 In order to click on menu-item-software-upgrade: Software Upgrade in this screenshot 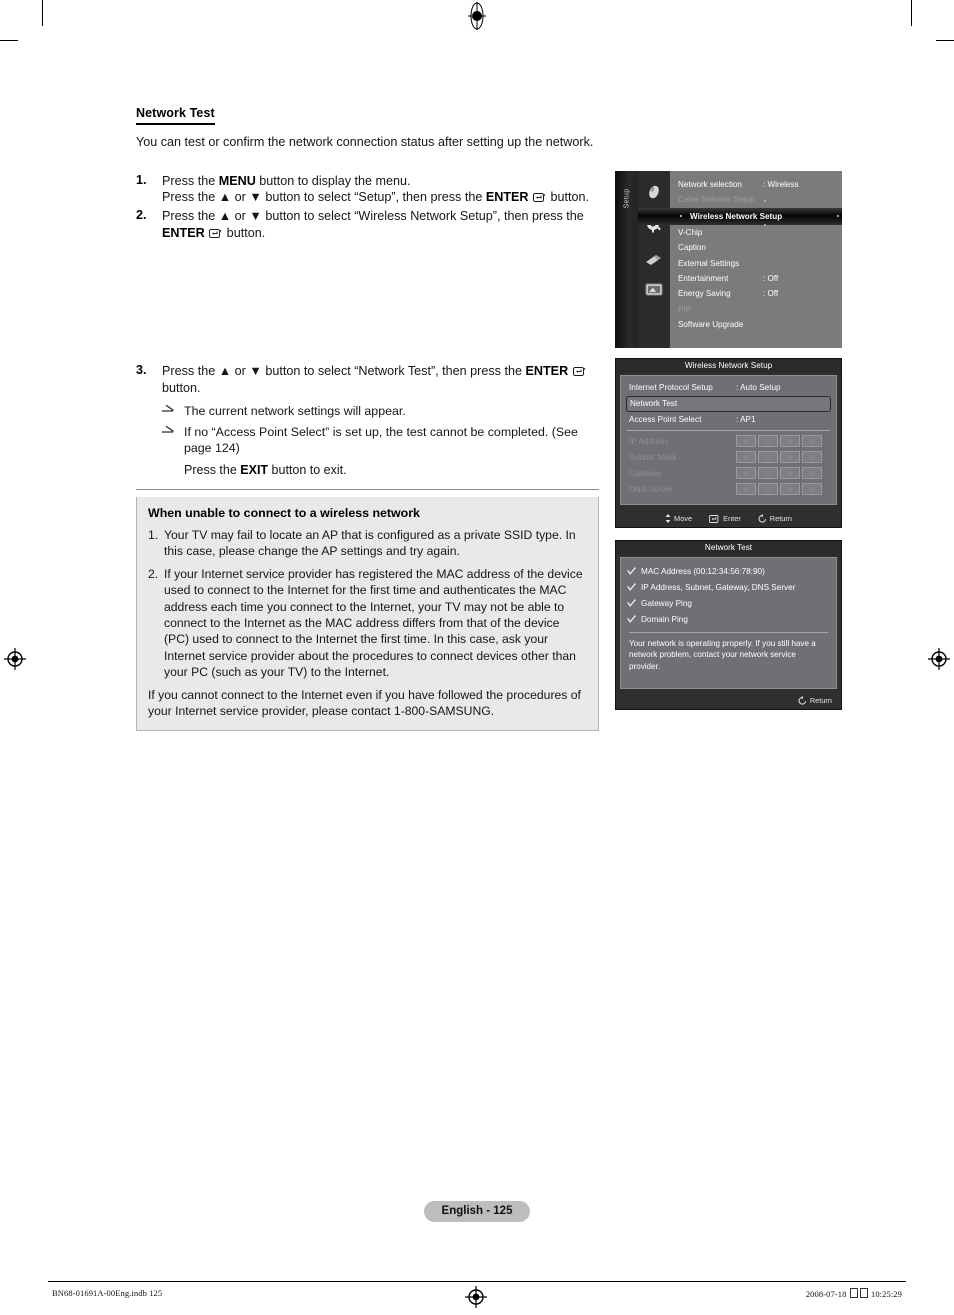, I will do `click(756, 324)`.